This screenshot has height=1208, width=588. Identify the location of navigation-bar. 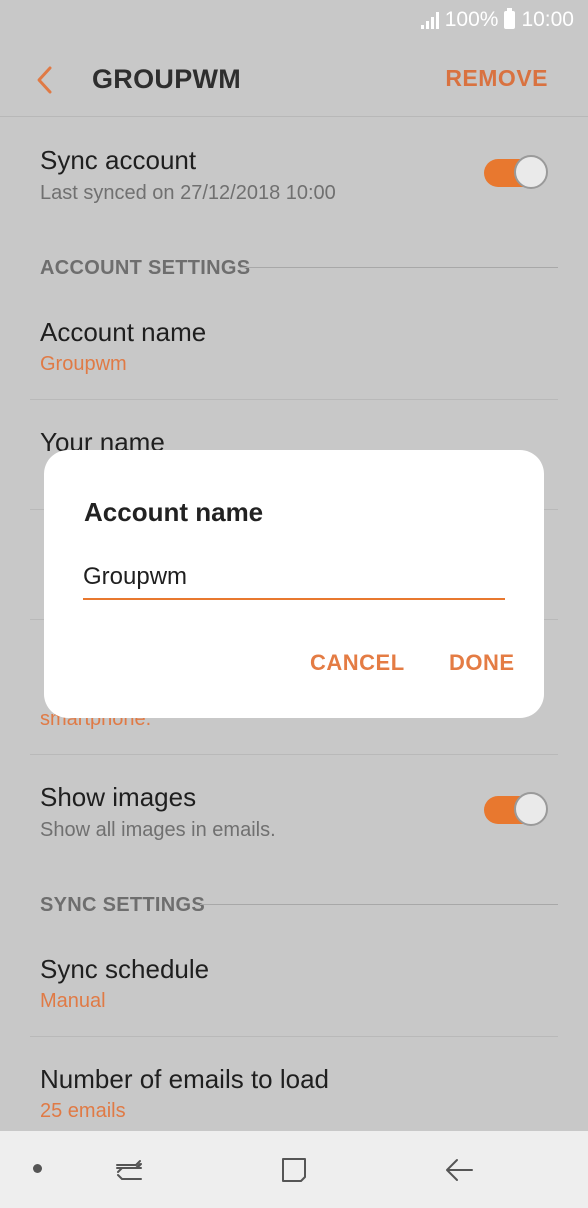
(294, 1169).